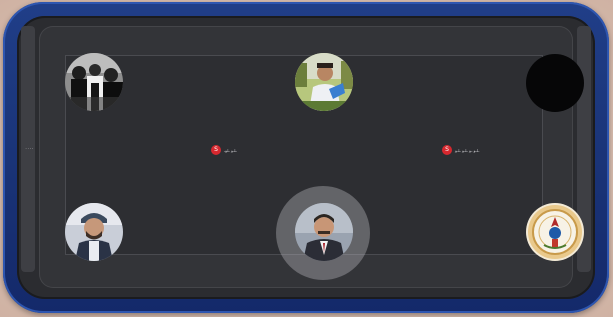 The width and height of the screenshot is (613, 317). I want to click on seat-bottom-center, so click(324, 232).